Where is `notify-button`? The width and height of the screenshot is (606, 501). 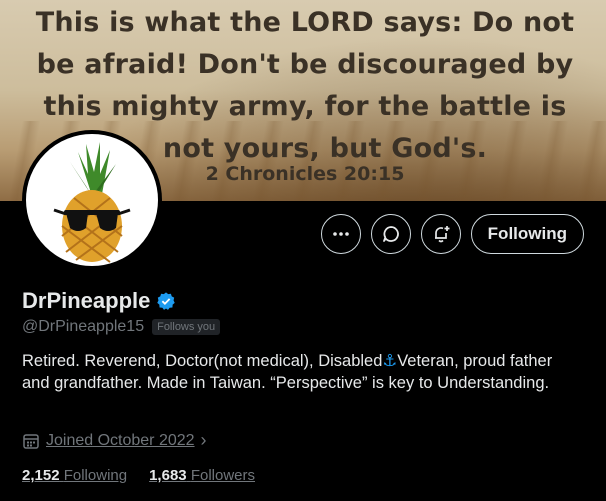 notify-button is located at coordinates (440, 234).